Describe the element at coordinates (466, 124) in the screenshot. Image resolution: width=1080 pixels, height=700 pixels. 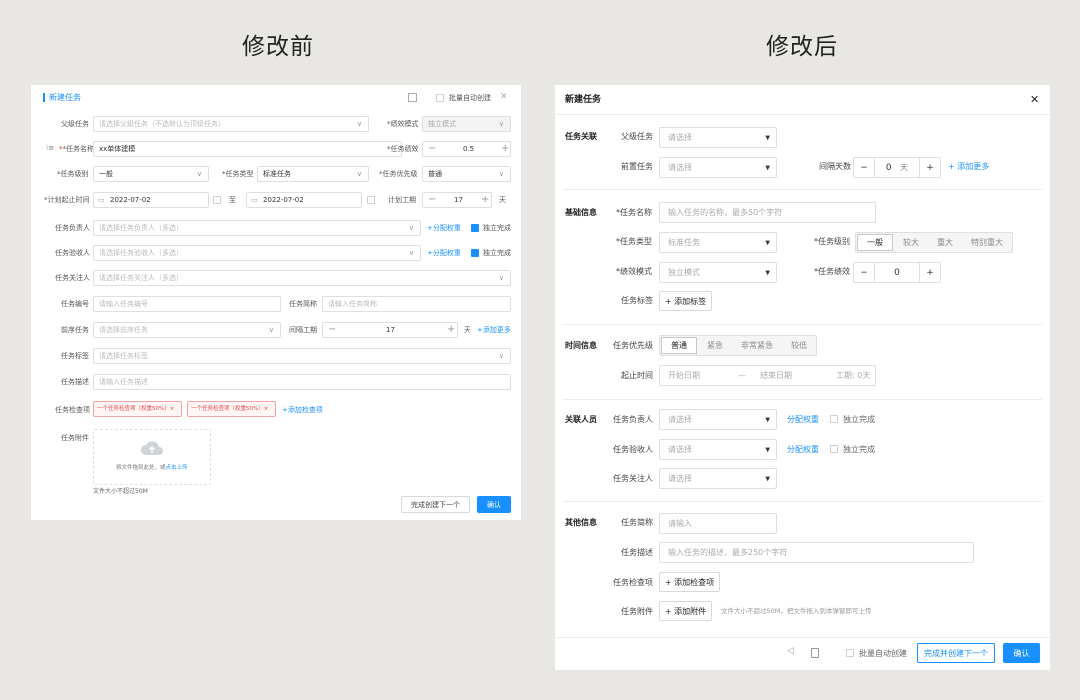
I see `perf-mode-select: 独立模式 ∨` at that location.